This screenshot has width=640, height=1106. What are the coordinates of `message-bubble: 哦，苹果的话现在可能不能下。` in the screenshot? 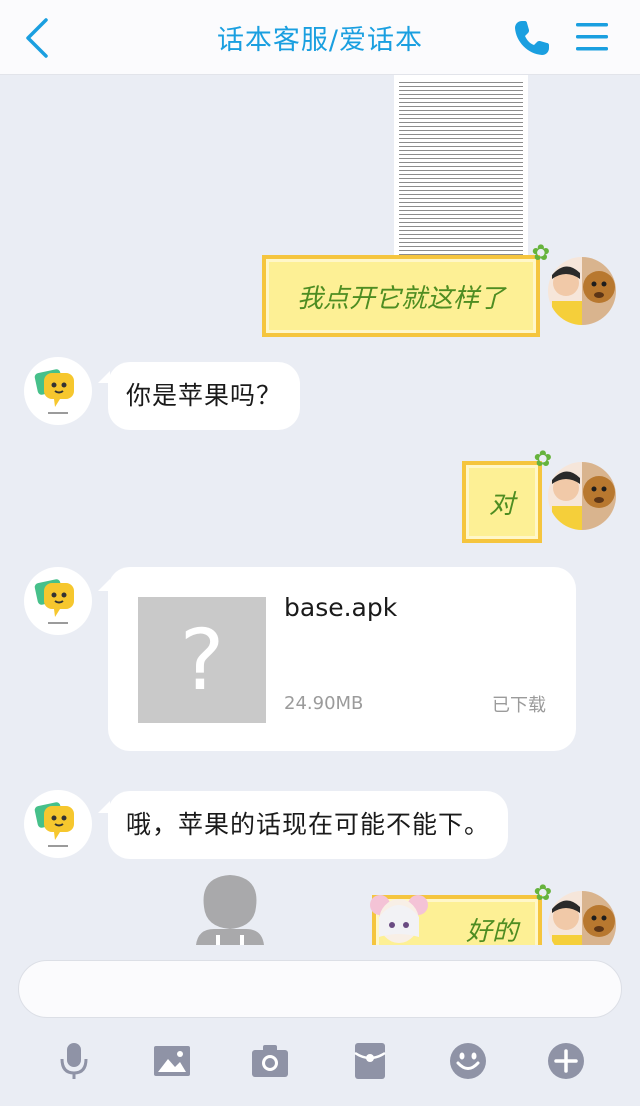 It's located at (308, 825).